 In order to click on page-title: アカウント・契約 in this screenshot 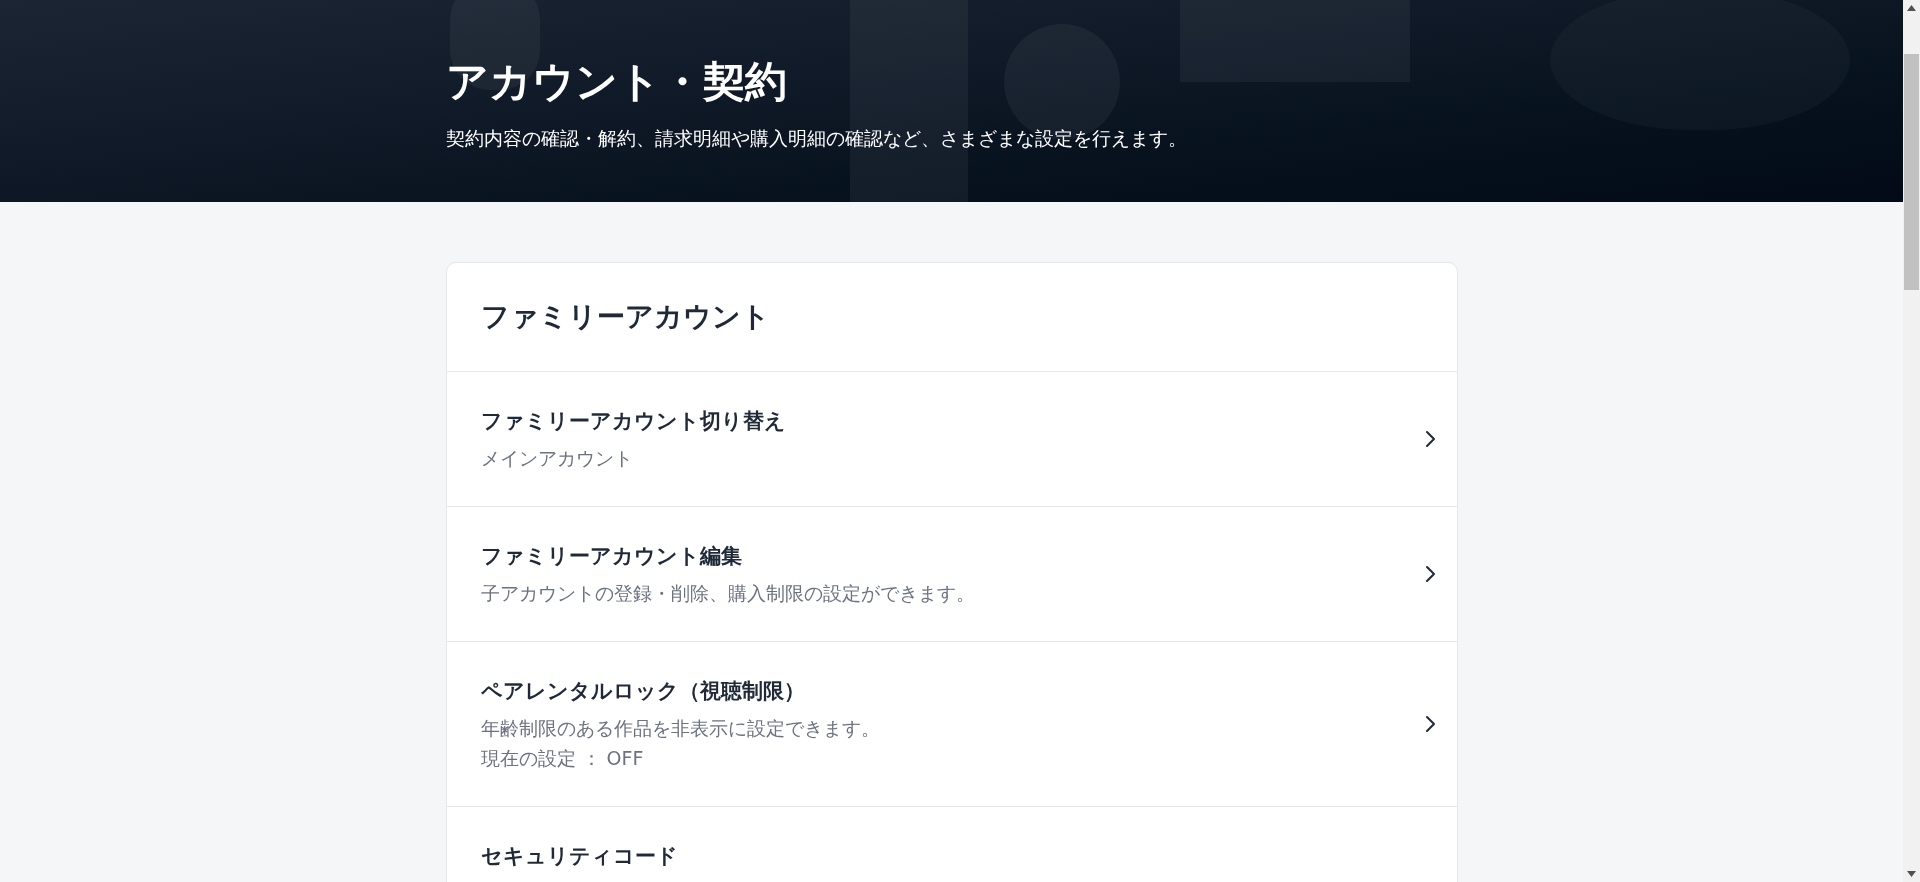, I will do `click(616, 82)`.